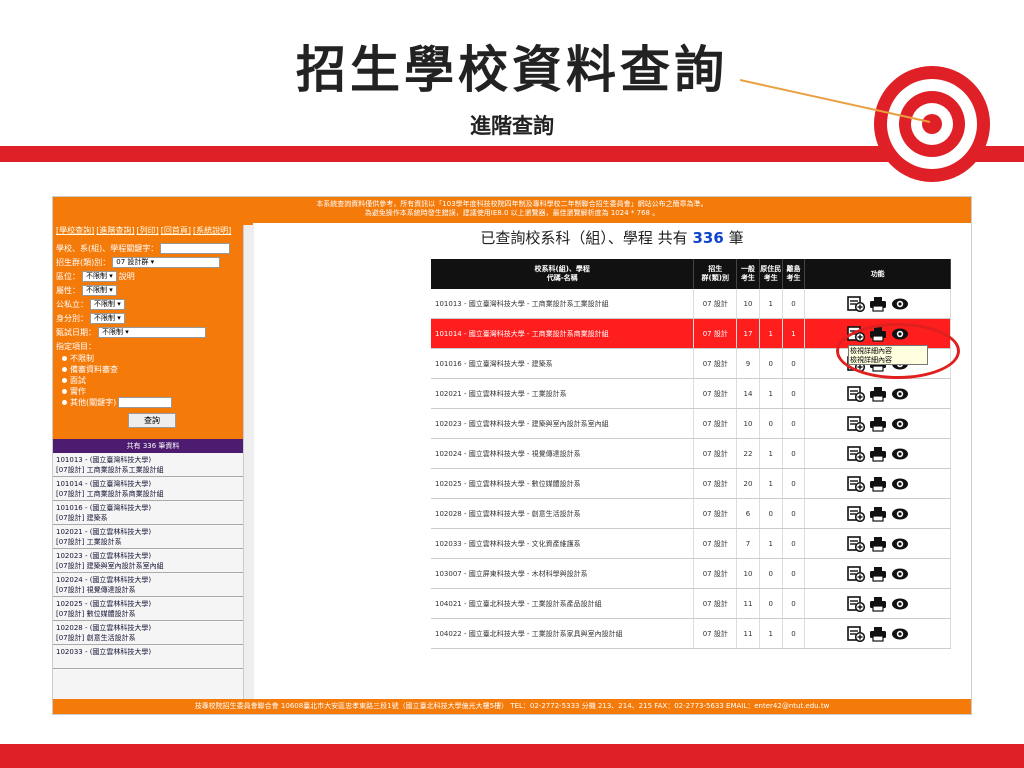  Describe the element at coordinates (212, 230) in the screenshot. I see `link-help: [系統說明]` at that location.